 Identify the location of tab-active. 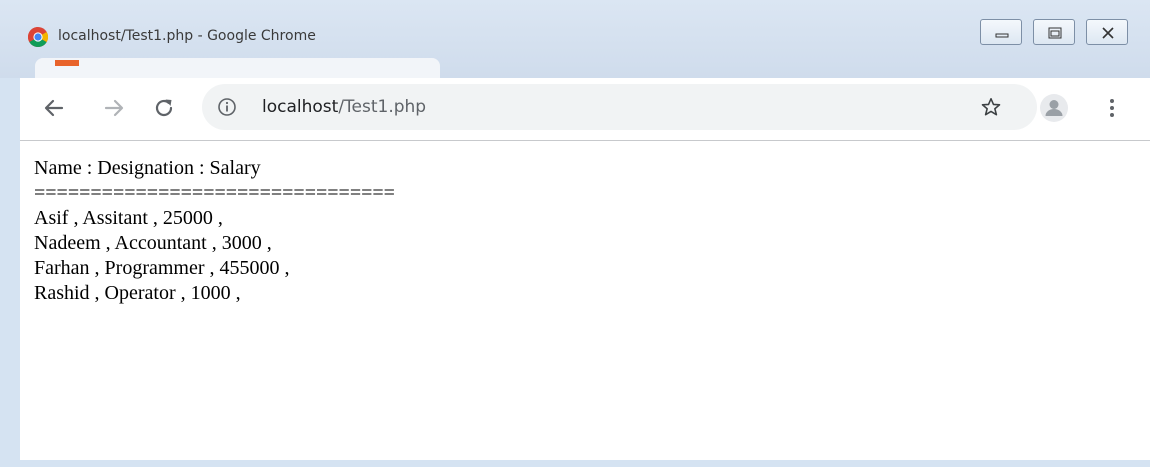
(237, 68).